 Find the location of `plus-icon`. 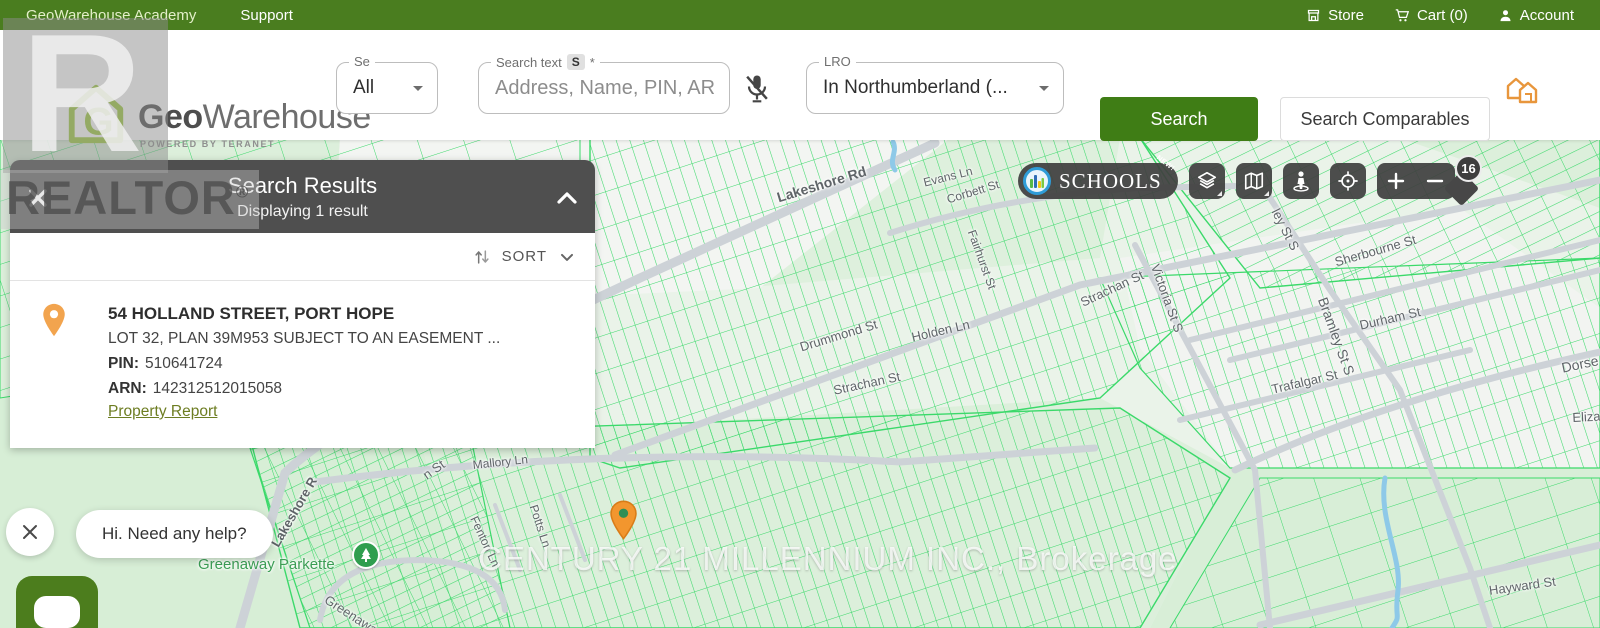

plus-icon is located at coordinates (1396, 181).